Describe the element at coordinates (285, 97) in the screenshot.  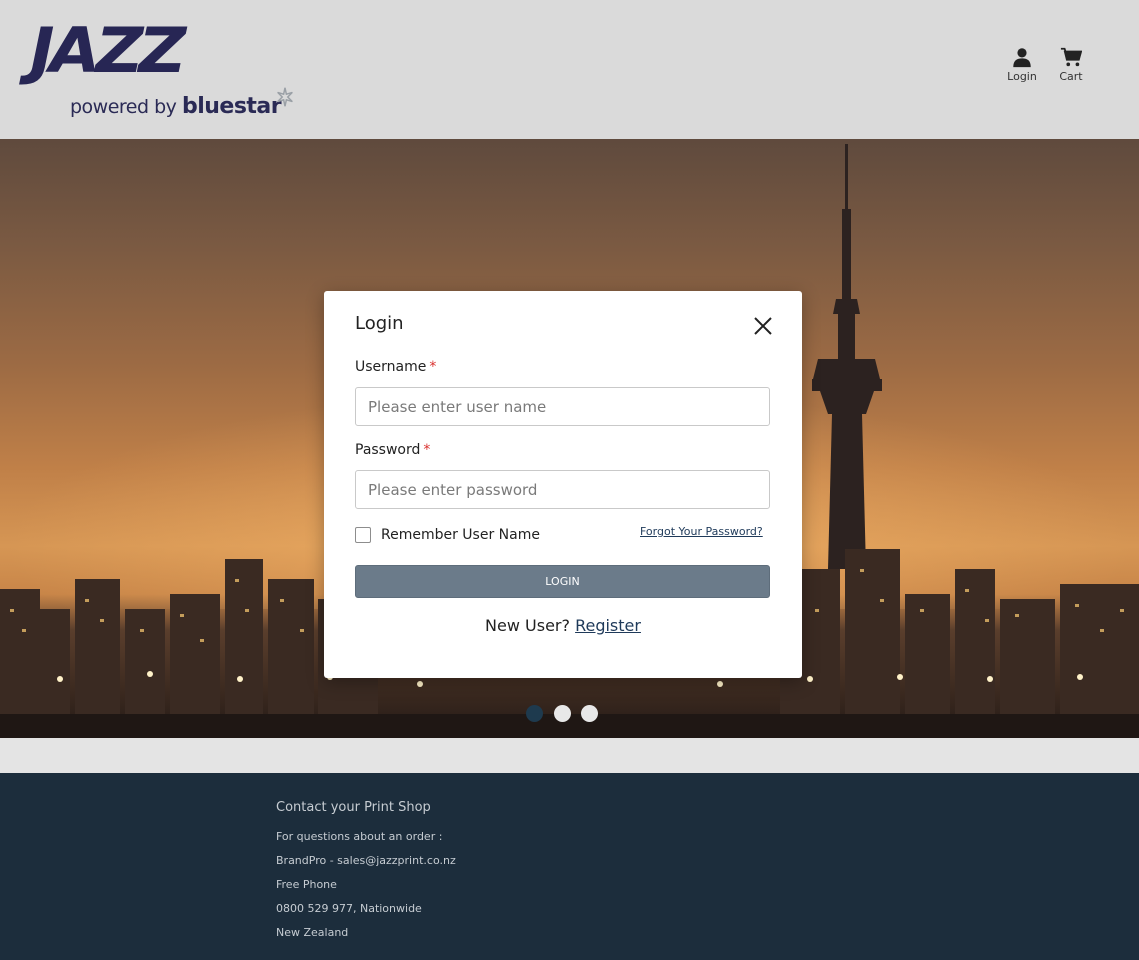
I see `star-icon` at that location.